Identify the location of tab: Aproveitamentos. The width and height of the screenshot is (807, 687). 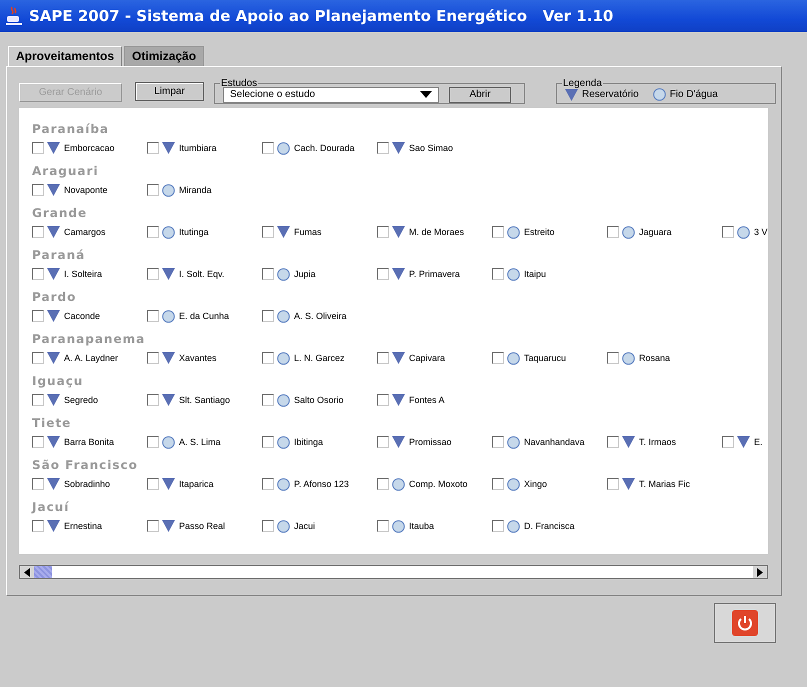
(65, 56).